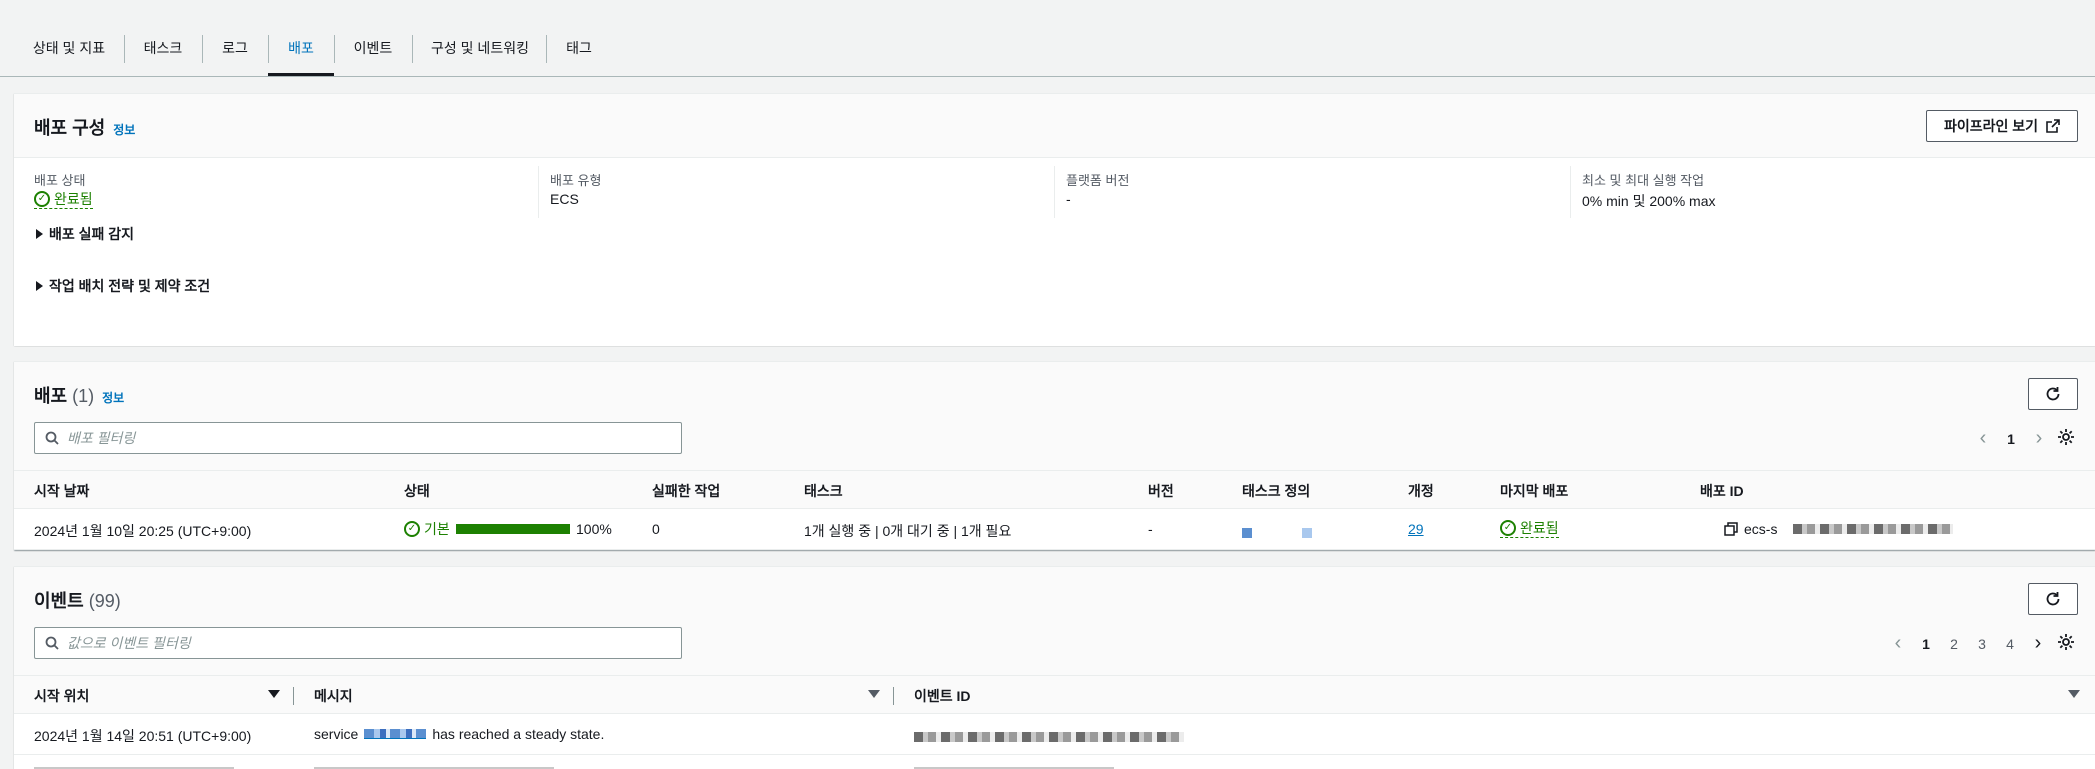  I want to click on deployment-id-text: ecs-s, so click(1761, 529).